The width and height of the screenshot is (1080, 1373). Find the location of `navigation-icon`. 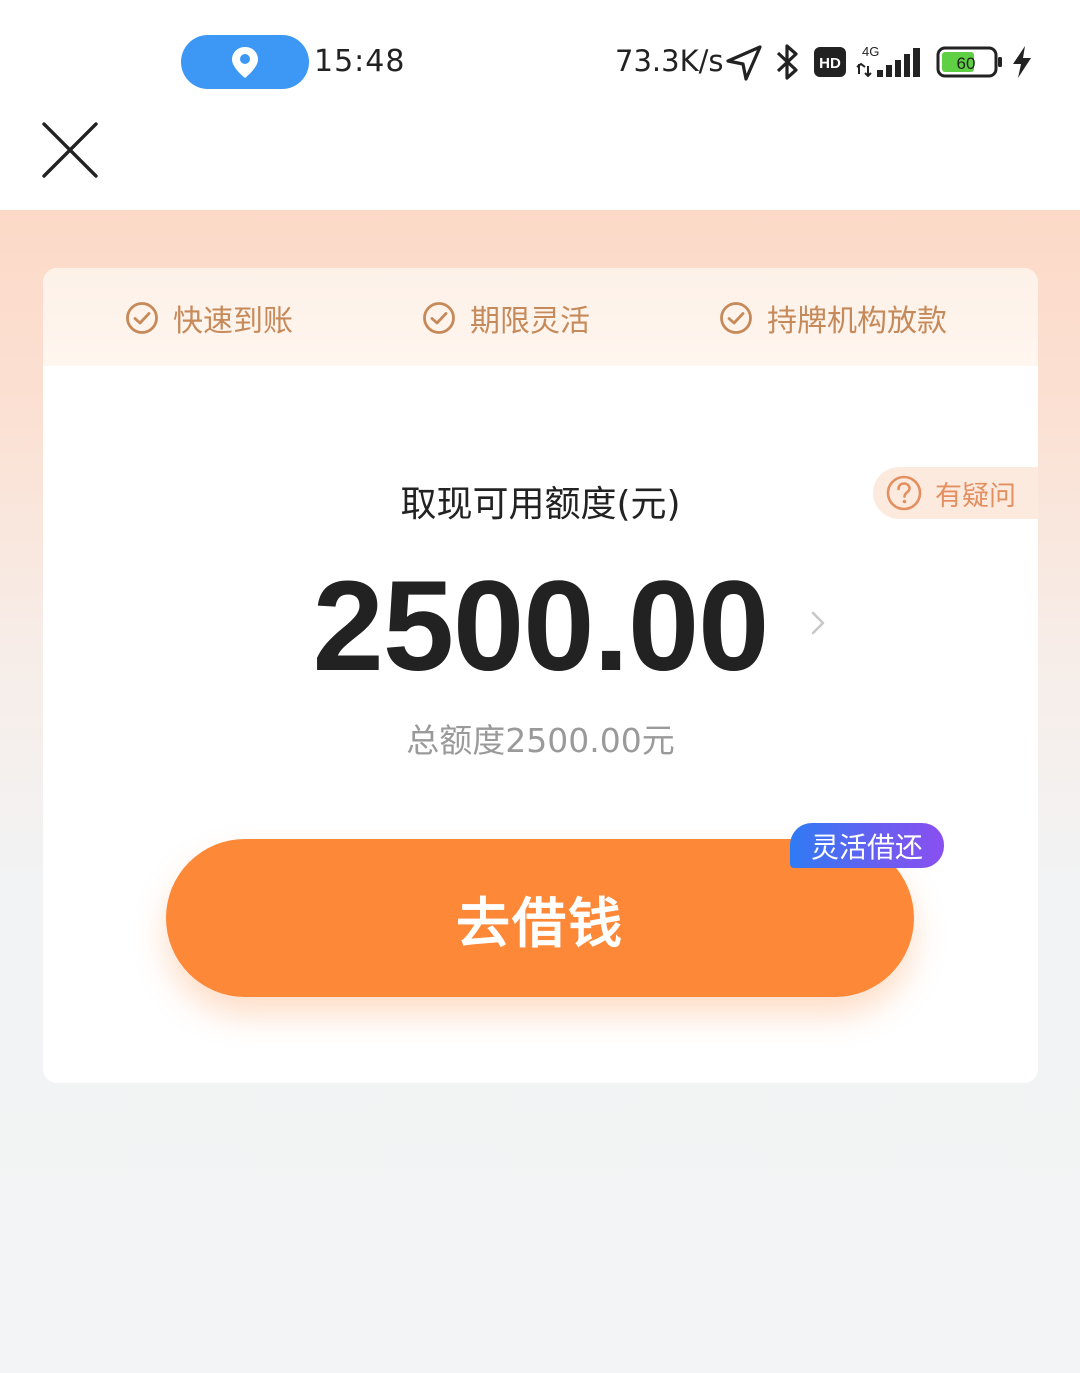

navigation-icon is located at coordinates (744, 63).